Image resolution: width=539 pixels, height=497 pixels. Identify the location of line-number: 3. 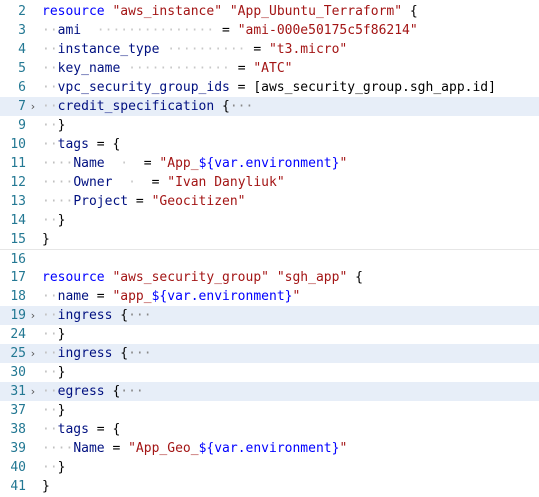
(22, 30).